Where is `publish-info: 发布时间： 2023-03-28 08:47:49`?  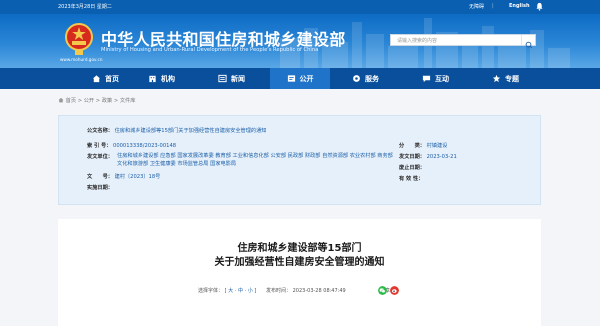
publish-info: 发布时间： 2023-03-28 08:47:49 is located at coordinates (306, 290).